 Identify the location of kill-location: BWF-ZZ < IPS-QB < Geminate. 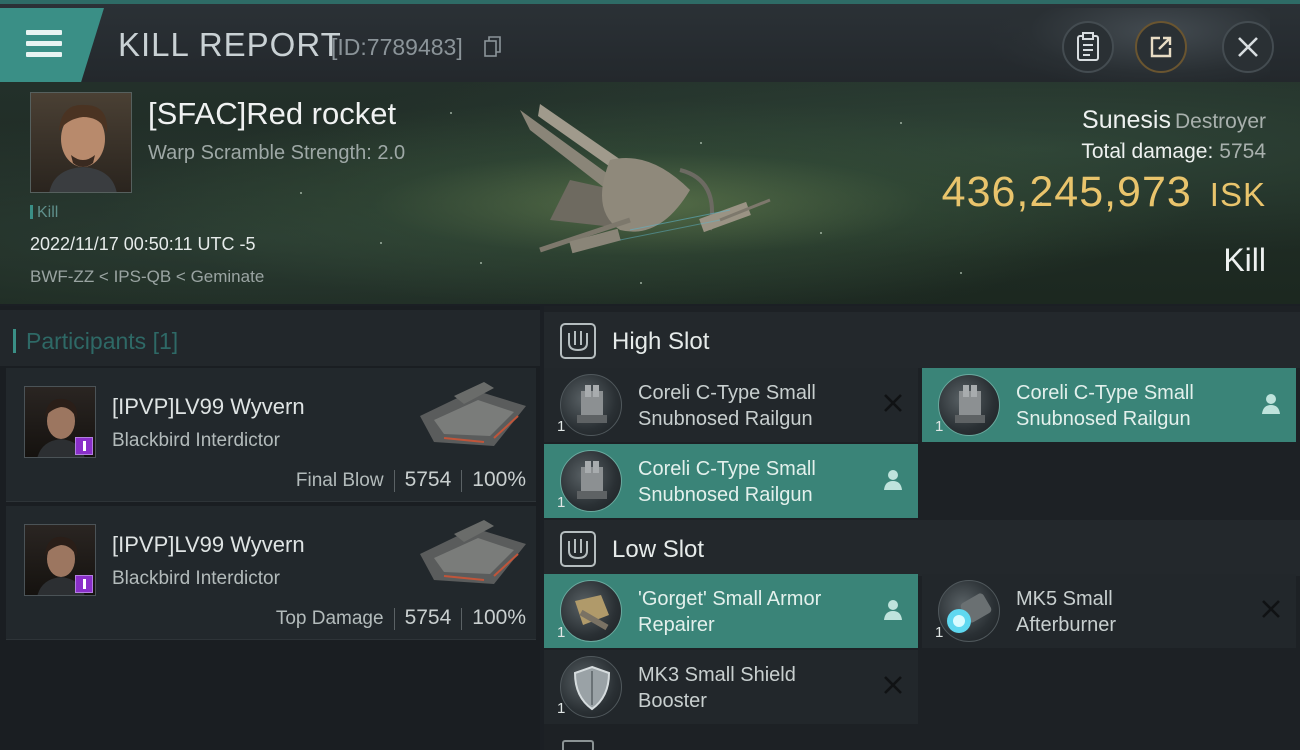
(147, 277).